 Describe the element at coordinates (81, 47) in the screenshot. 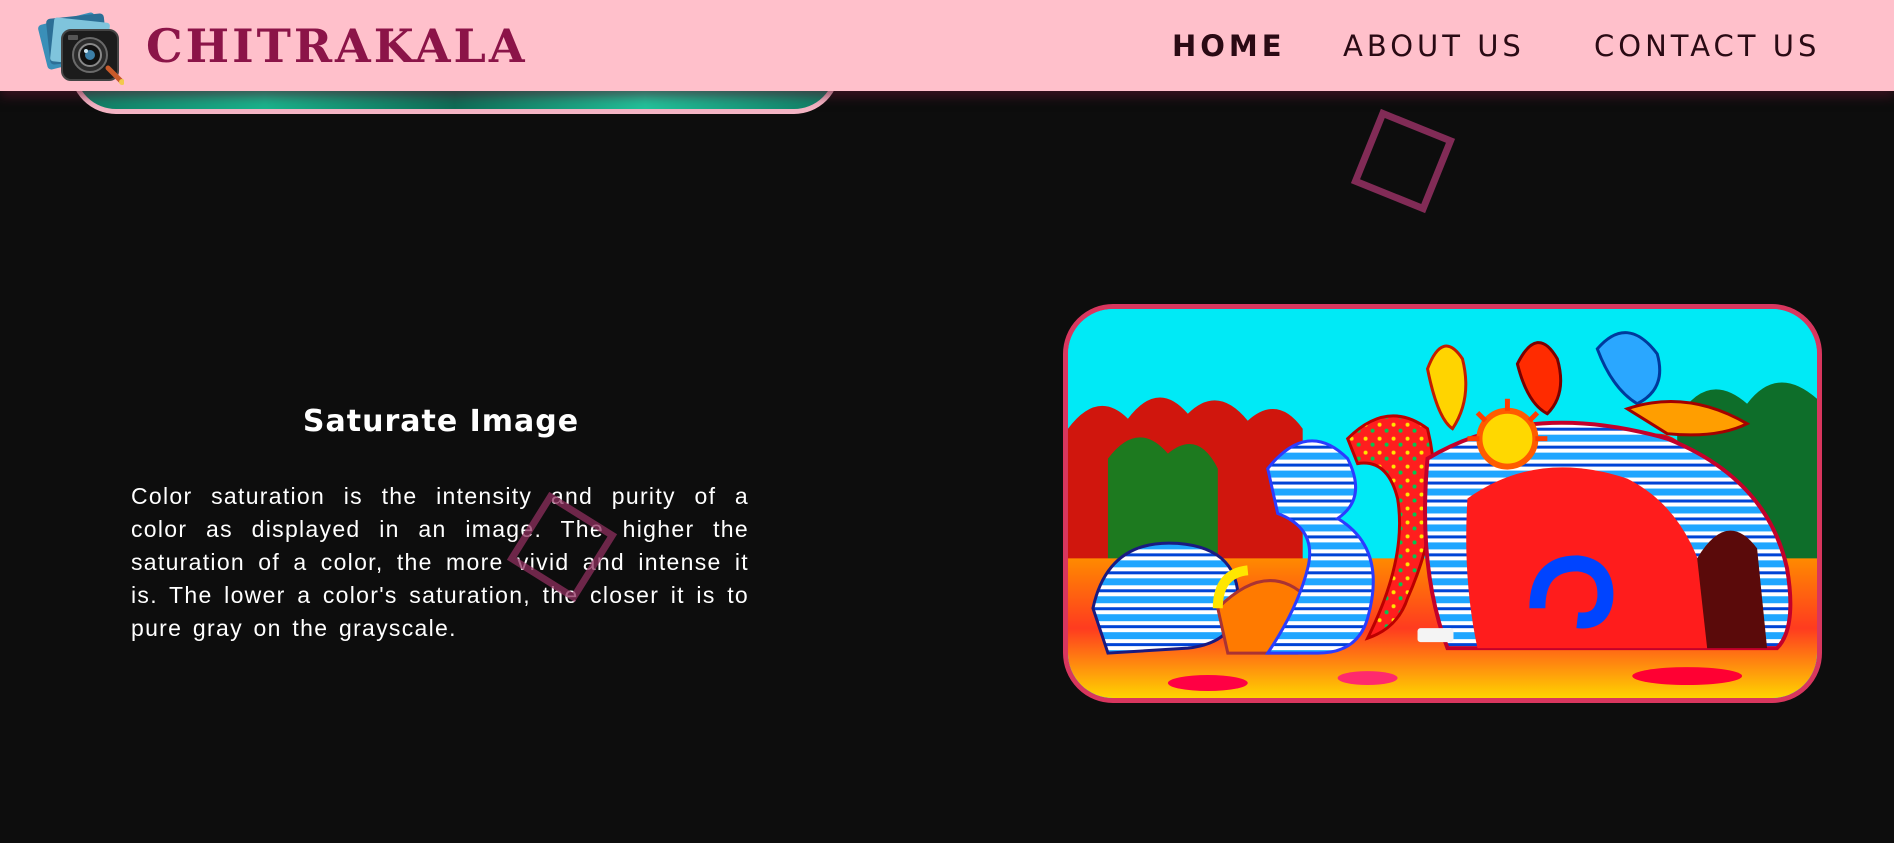

I see `camera-photos-icon` at that location.